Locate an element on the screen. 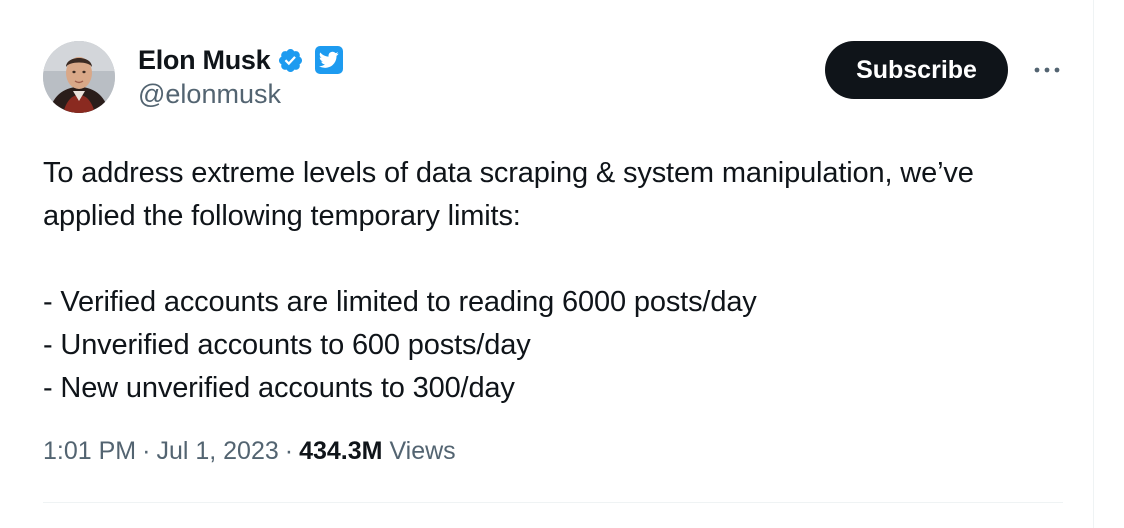  author-name-row: Elon Musk is located at coordinates (241, 60).